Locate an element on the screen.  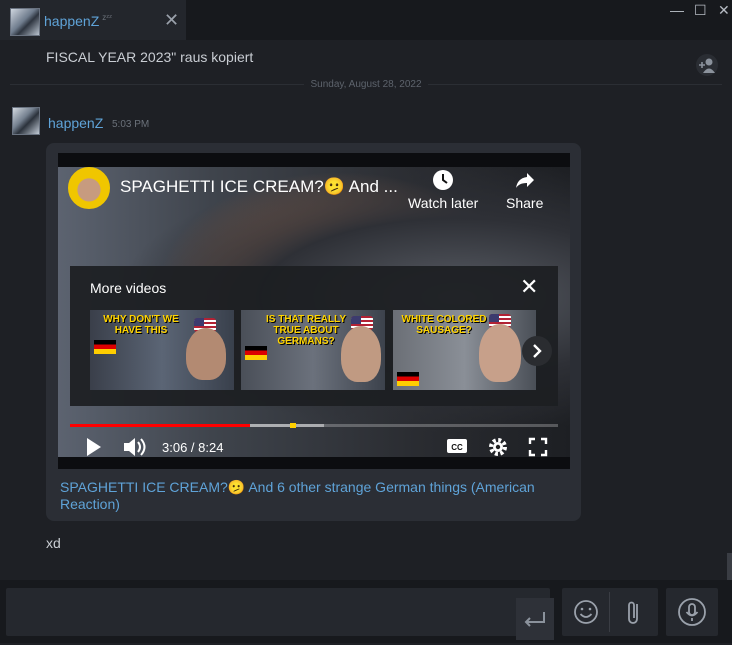
played-bar is located at coordinates (160, 425).